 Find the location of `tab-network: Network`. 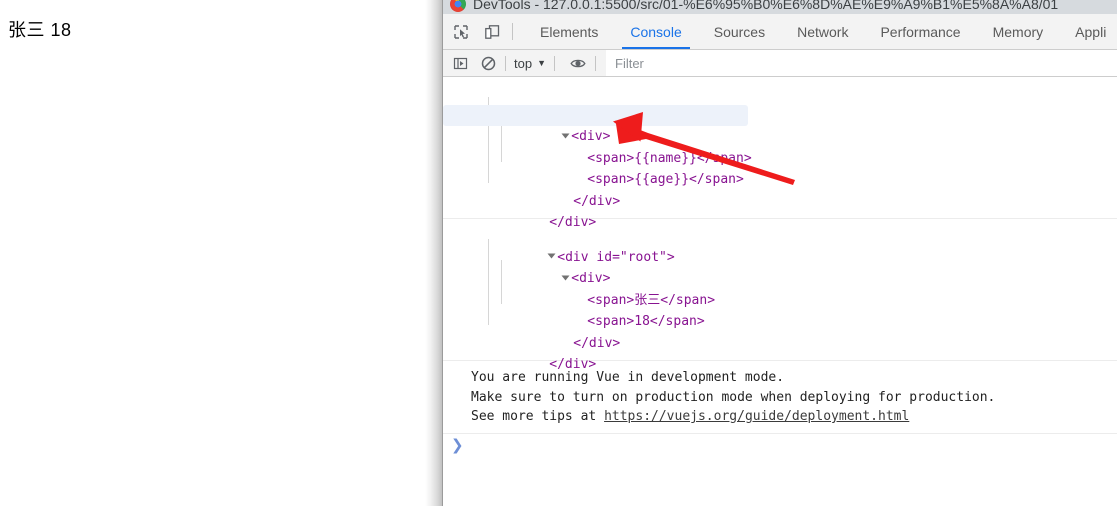

tab-network: Network is located at coordinates (822, 31).